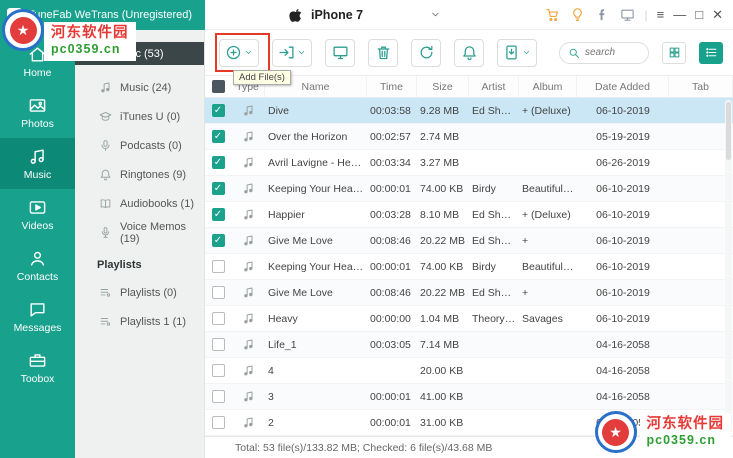  What do you see at coordinates (728, 266) in the screenshot?
I see `vertical-scrollbar` at bounding box center [728, 266].